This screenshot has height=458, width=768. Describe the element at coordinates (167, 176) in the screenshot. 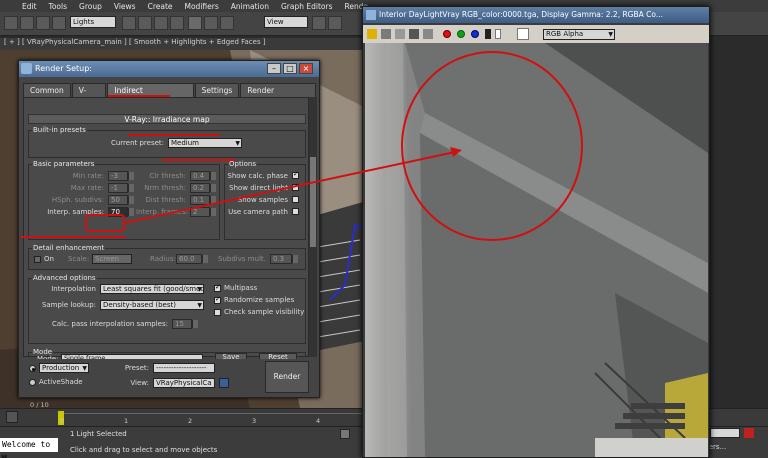

I see `clr-thresh-label: Clr thresh:` at that location.